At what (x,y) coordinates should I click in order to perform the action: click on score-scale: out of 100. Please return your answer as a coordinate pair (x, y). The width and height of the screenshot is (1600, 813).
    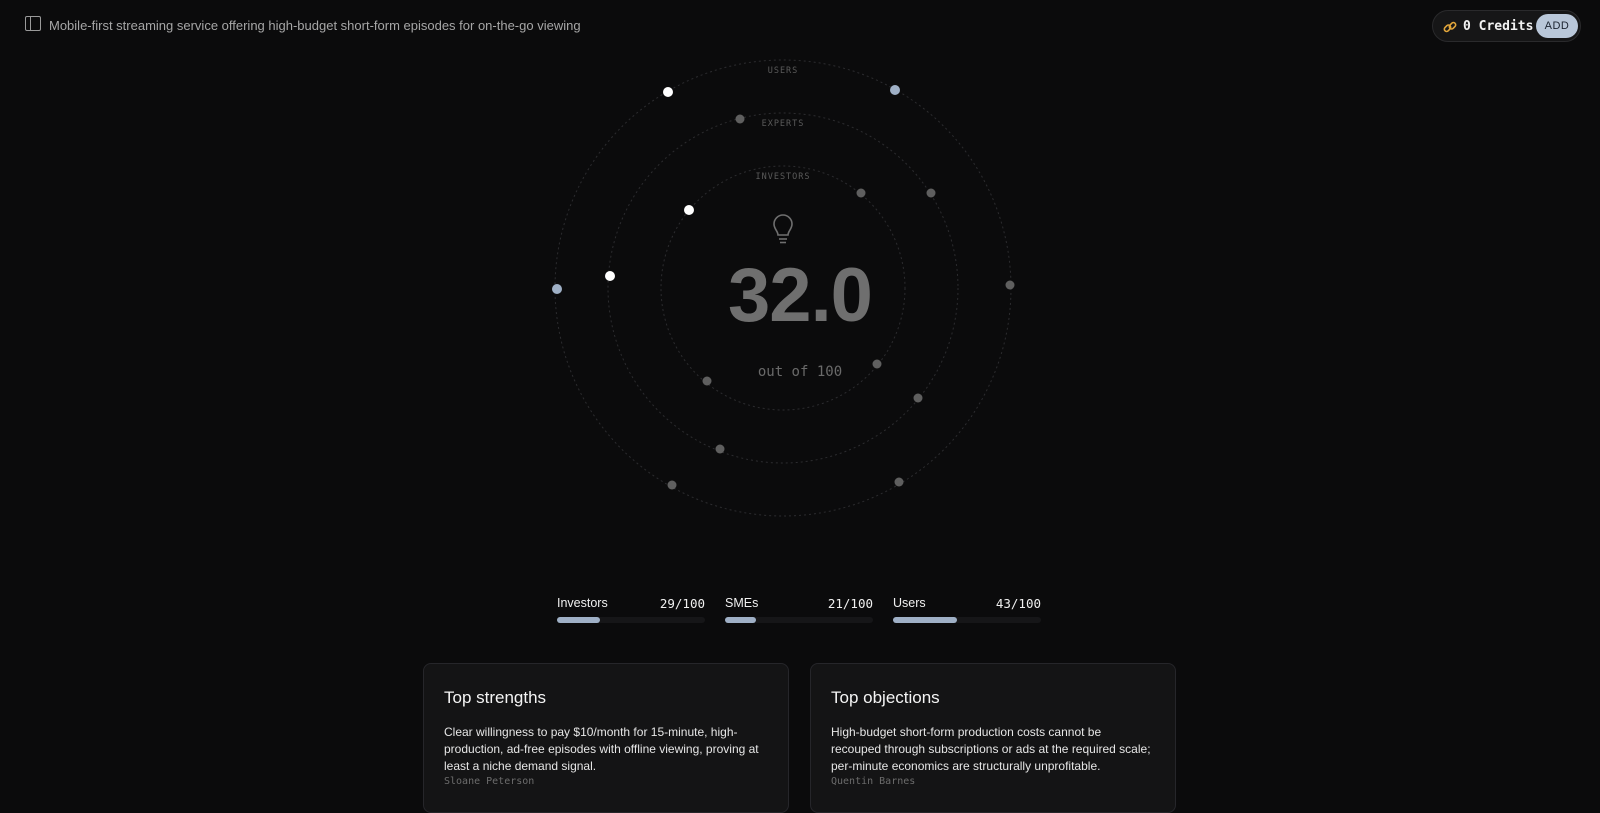
    Looking at the image, I should click on (800, 372).